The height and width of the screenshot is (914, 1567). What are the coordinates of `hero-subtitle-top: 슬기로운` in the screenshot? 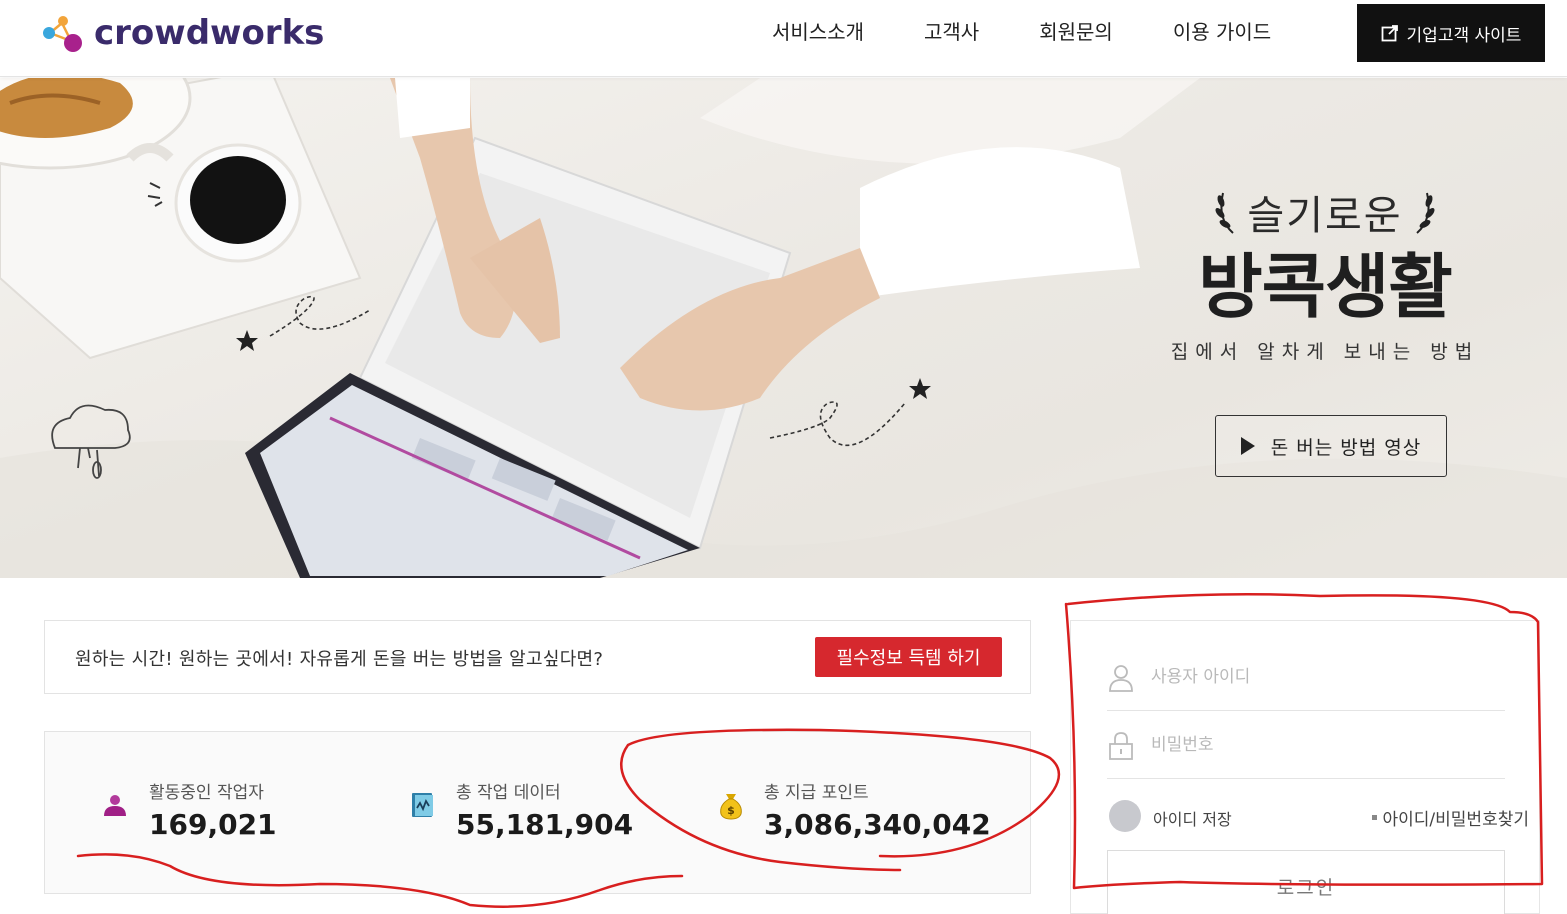 It's located at (1325, 212).